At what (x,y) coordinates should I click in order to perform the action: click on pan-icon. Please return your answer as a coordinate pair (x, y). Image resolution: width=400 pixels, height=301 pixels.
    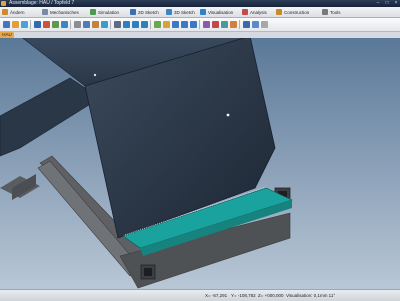
    Looking at the image, I should click on (184, 24).